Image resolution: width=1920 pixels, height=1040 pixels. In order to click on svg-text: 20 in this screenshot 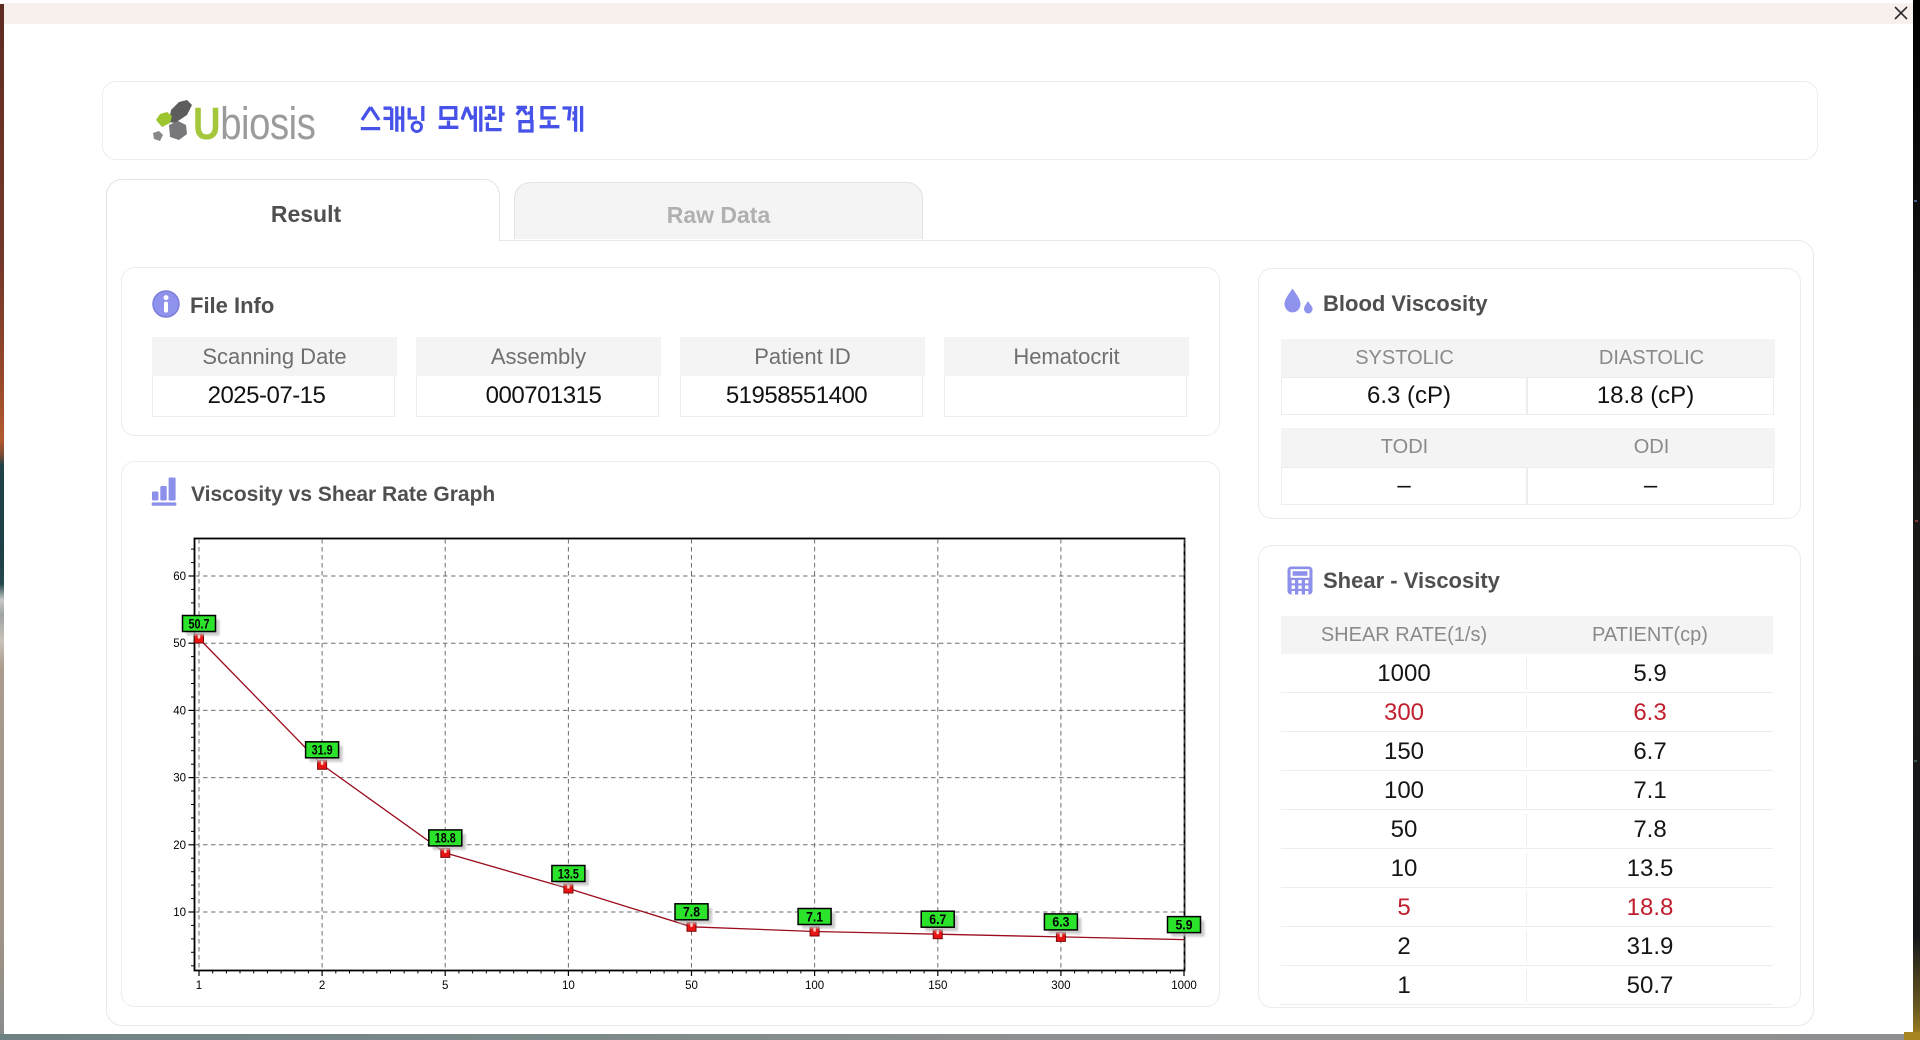, I will do `click(179, 846)`.